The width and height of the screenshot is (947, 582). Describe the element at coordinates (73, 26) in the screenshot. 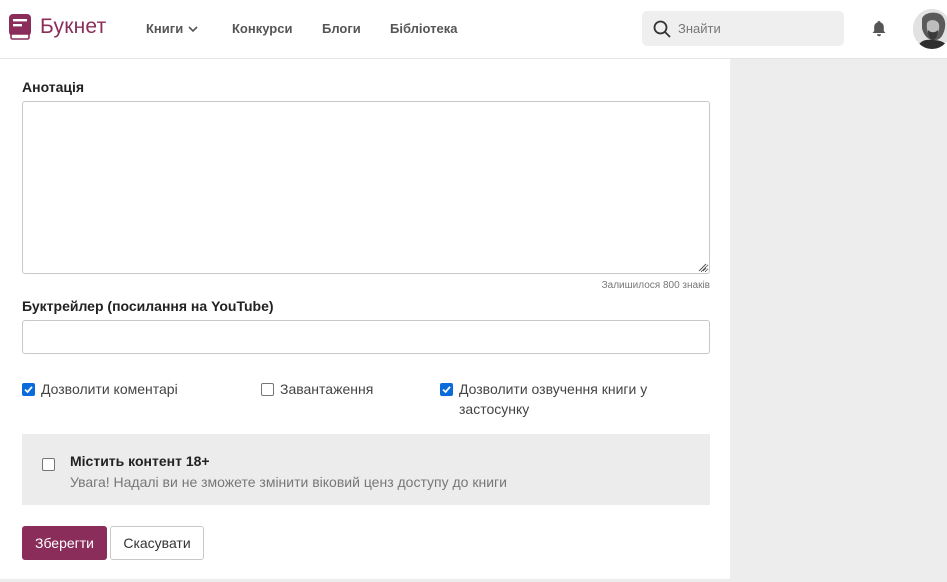

I see `logo-text: Букнет` at that location.